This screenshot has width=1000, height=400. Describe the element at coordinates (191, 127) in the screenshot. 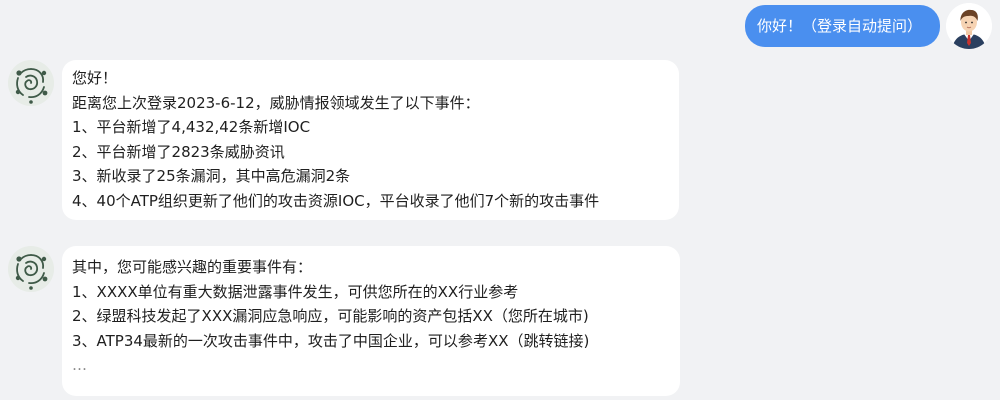

I see `message-line: 1、平台新增了4,432,42条新增IOC` at that location.